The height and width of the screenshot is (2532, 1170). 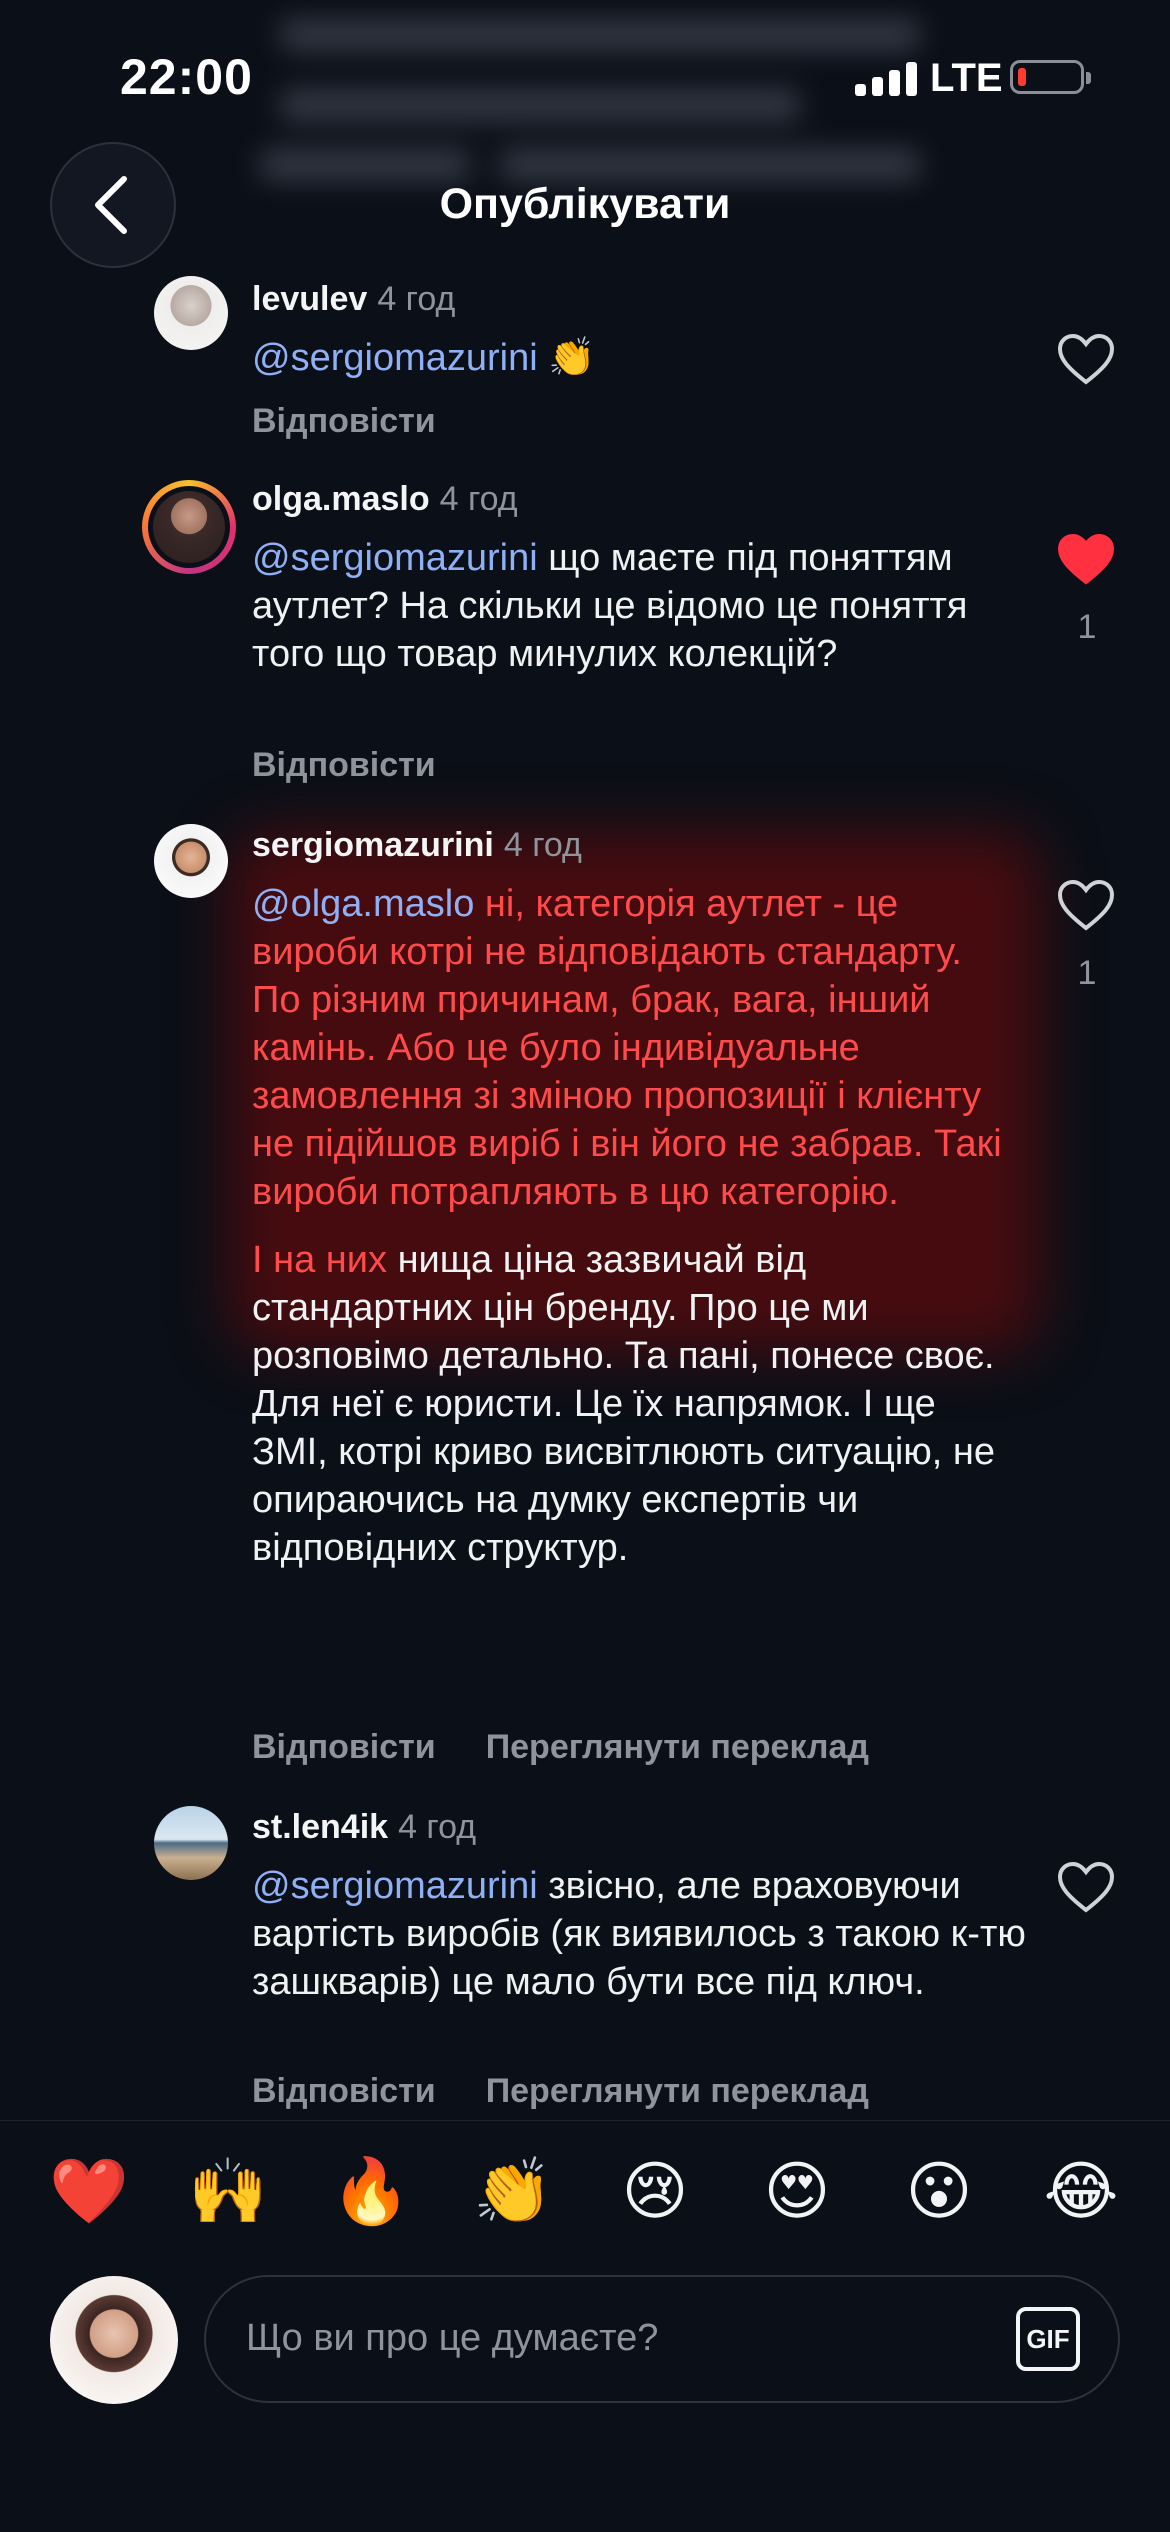 I want to click on comment-text: @sergiomazurini 👏, so click(x=424, y=358).